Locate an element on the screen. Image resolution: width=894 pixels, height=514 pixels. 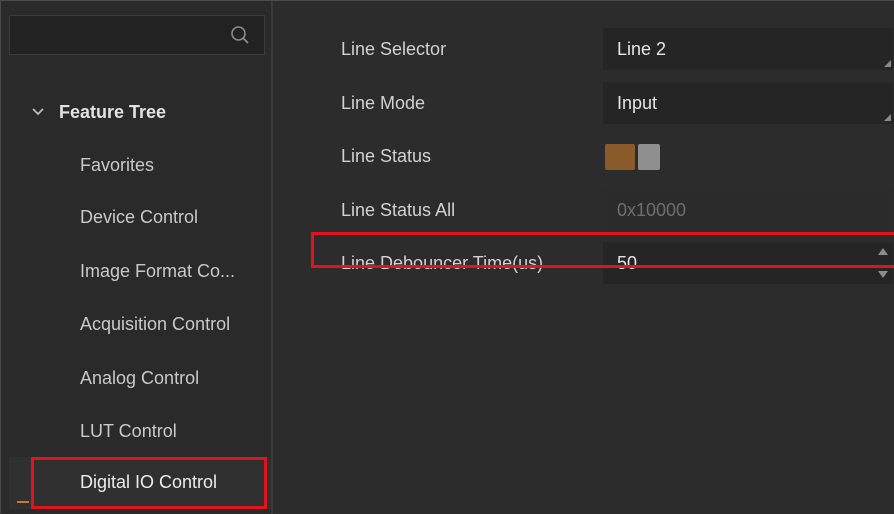
line-status-all-field: 0x10000 is located at coordinates (748, 210).